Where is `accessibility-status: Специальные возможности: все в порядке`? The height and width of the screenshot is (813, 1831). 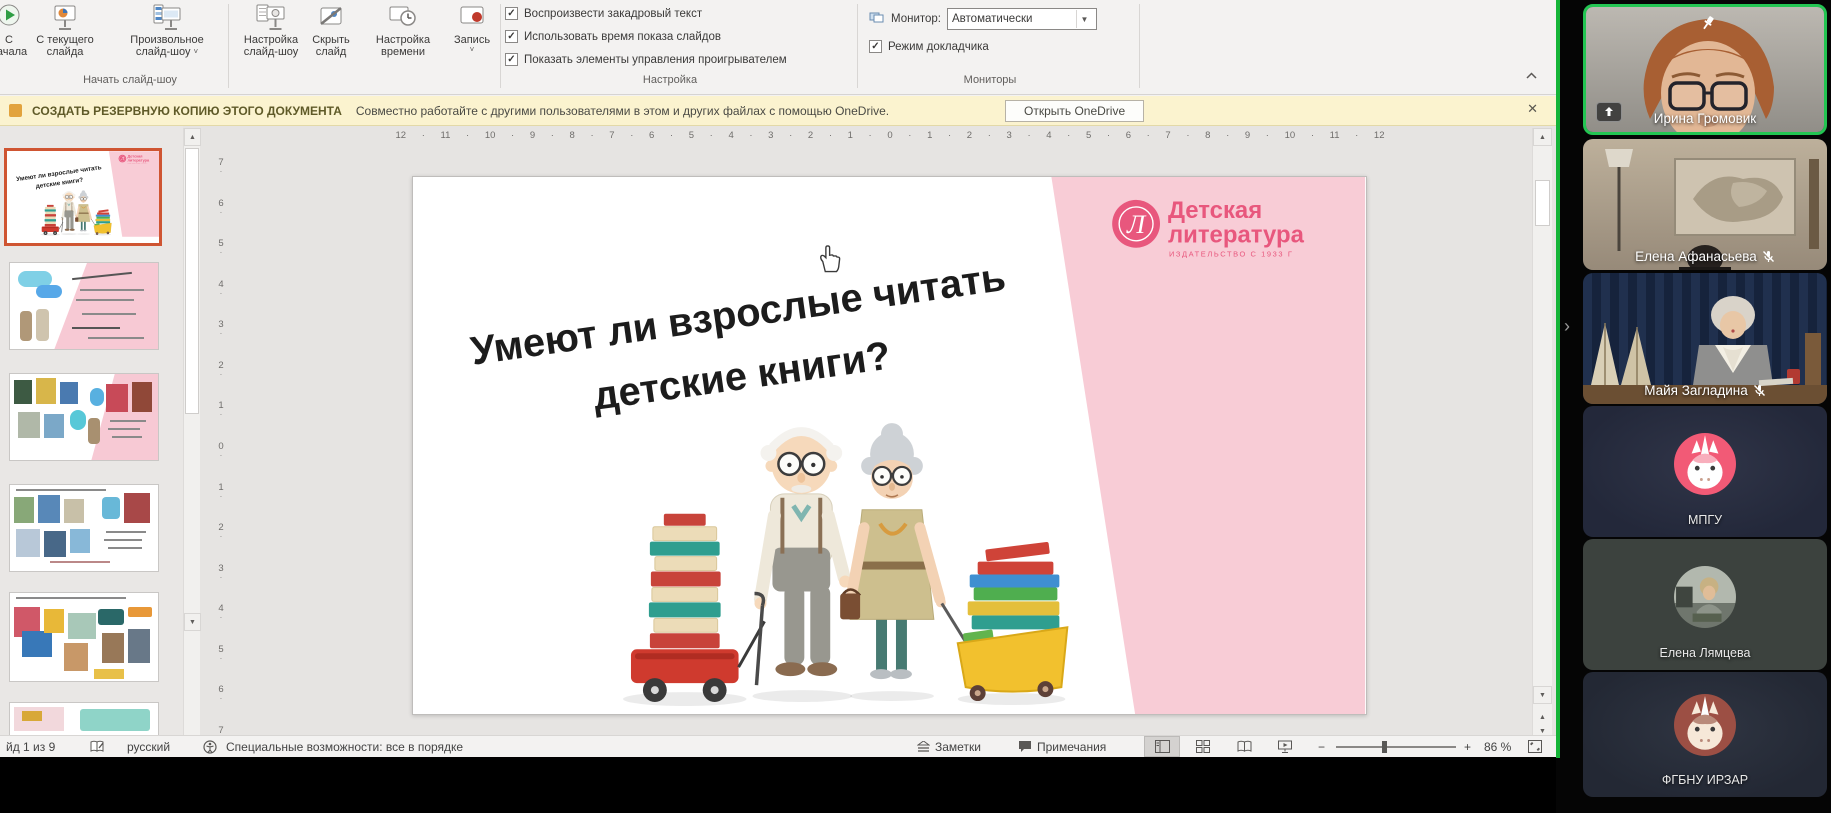 accessibility-status: Специальные возможности: все в порядке is located at coordinates (344, 746).